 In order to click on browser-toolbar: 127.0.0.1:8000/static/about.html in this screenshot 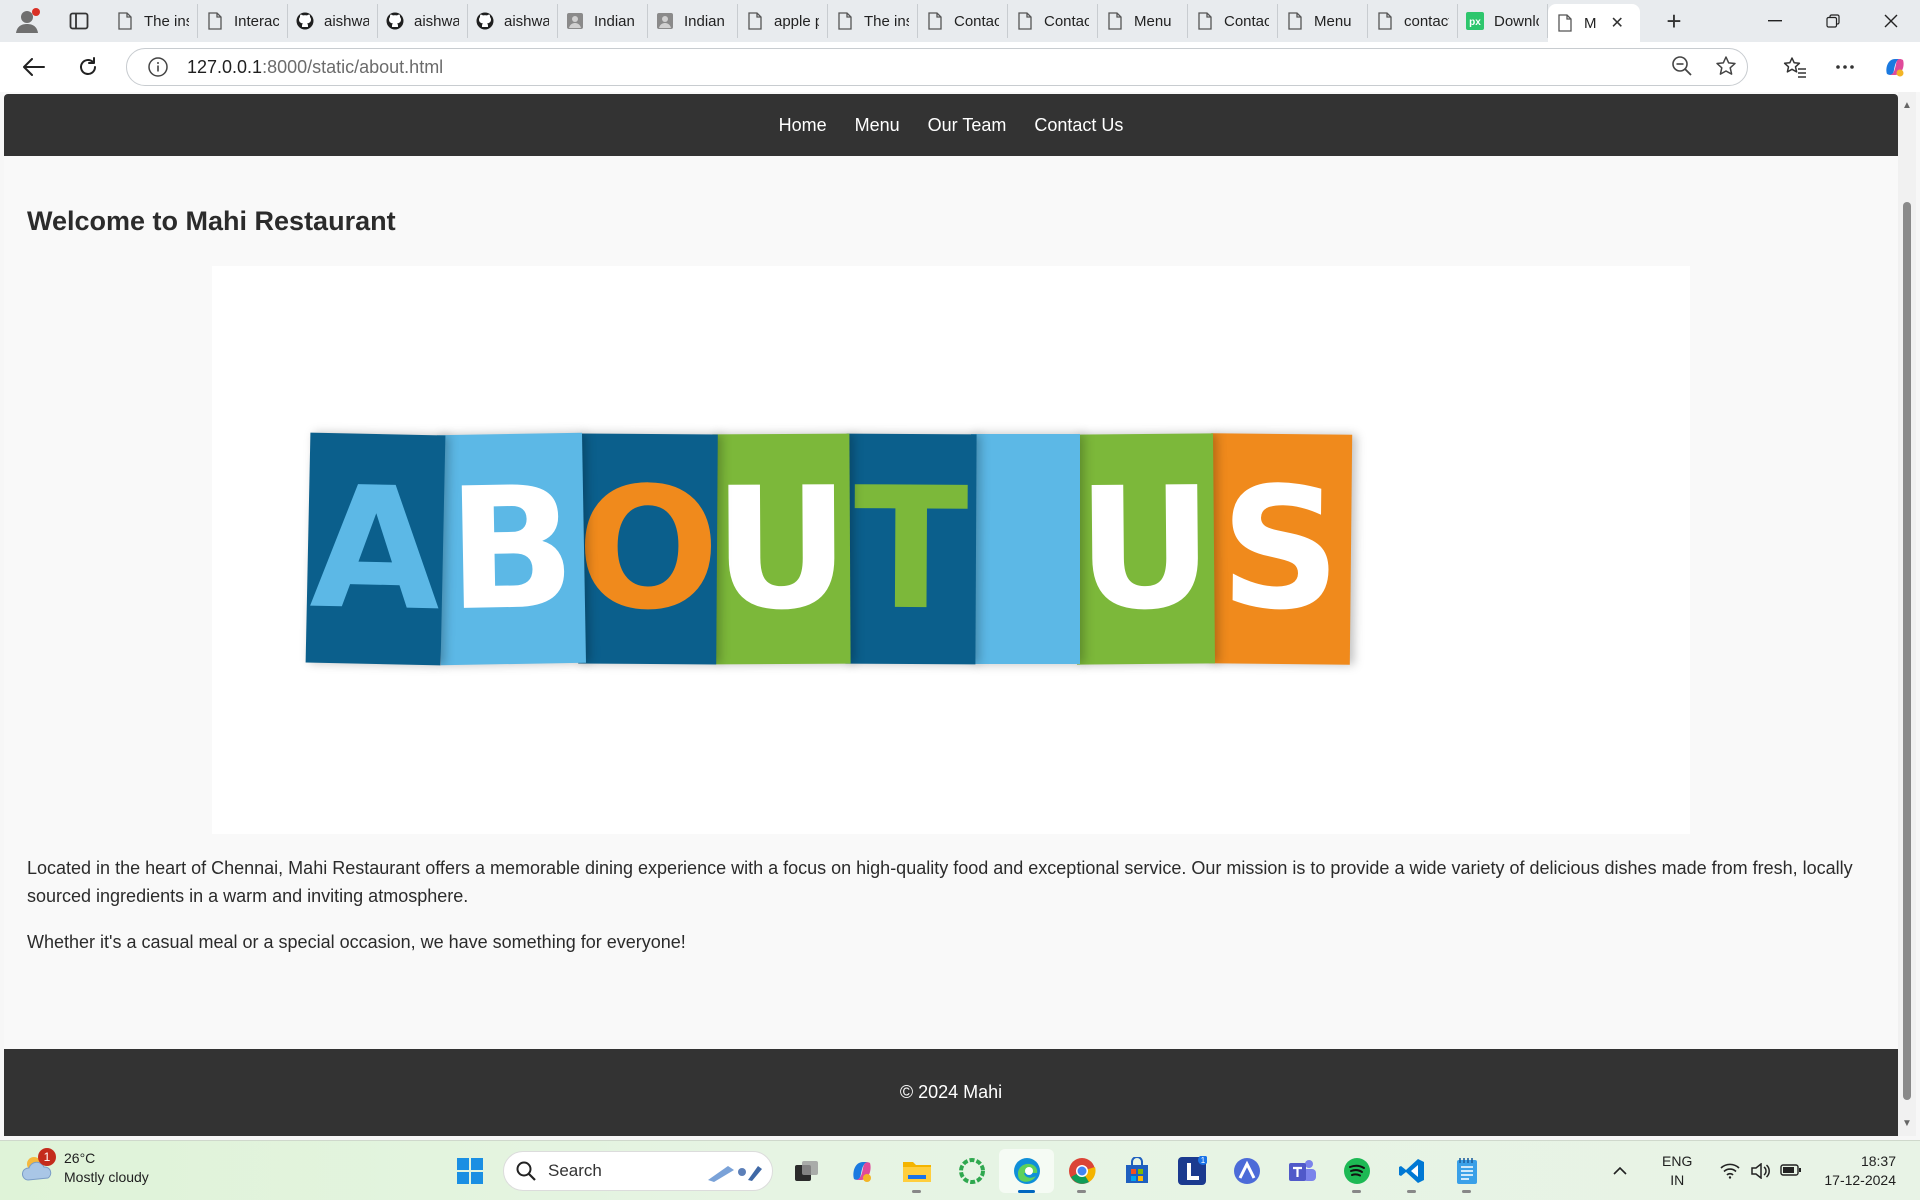, I will do `click(960, 67)`.